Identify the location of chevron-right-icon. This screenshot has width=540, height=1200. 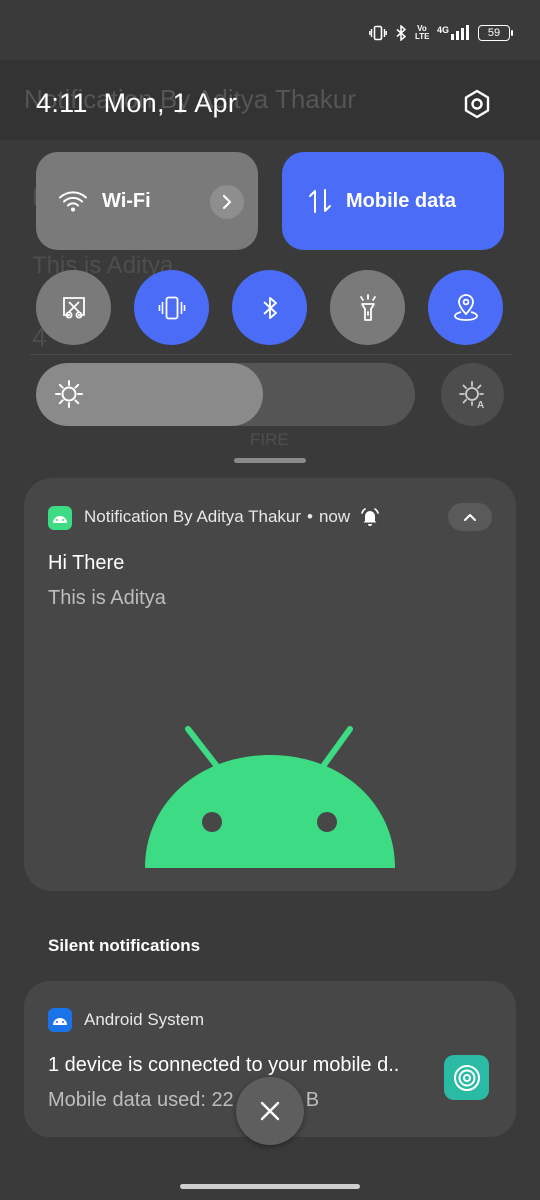
(227, 202).